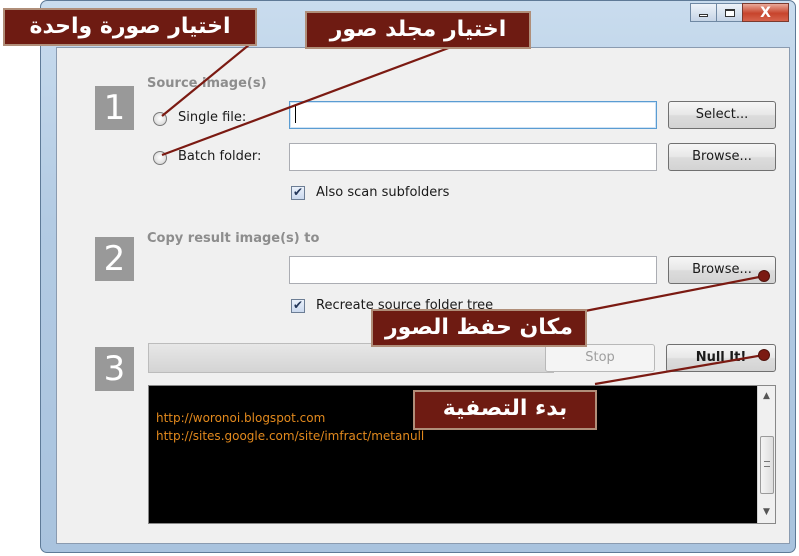  I want to click on callout-start-cleanup: بدء التصفية, so click(505, 410).